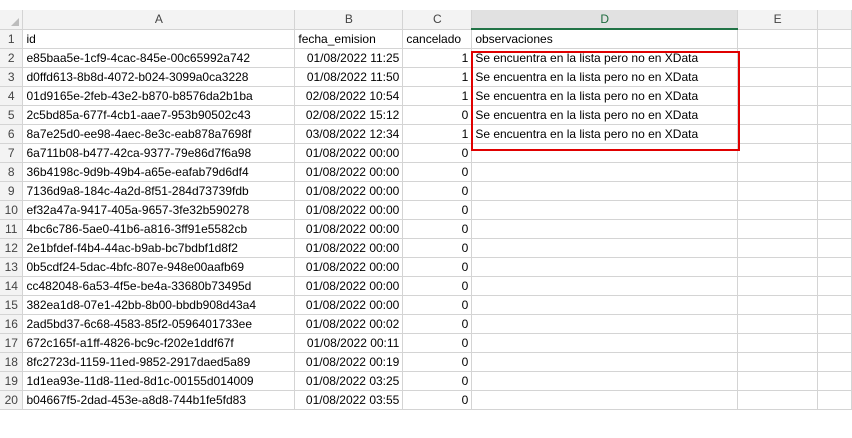 The image size is (852, 438). I want to click on column-header-f, so click(834, 20).